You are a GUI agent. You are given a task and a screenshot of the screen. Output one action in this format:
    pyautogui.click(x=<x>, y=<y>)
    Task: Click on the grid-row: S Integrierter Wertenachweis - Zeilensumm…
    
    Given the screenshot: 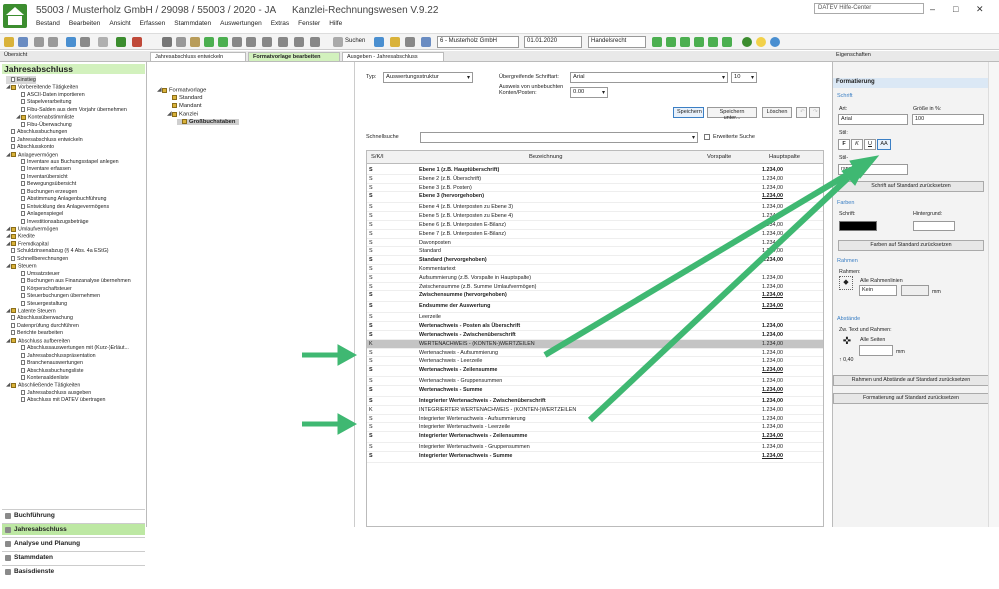 What is the action you would take?
    pyautogui.click(x=595, y=438)
    